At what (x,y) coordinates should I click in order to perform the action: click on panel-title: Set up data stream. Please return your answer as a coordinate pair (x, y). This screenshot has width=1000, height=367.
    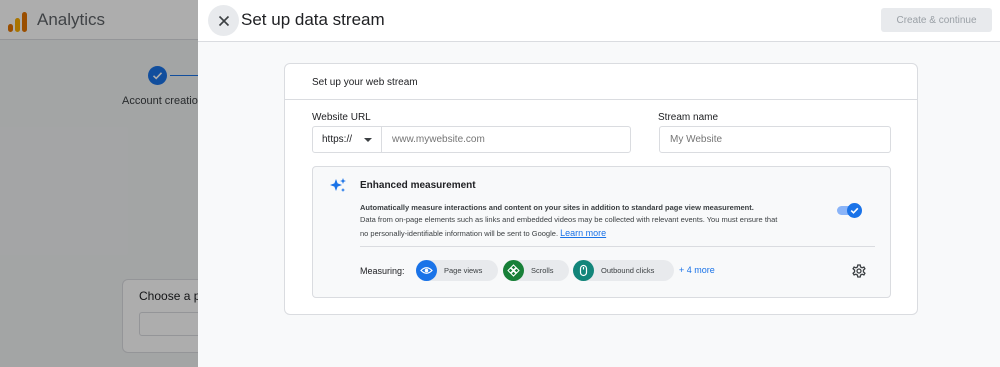
    Looking at the image, I should click on (313, 19).